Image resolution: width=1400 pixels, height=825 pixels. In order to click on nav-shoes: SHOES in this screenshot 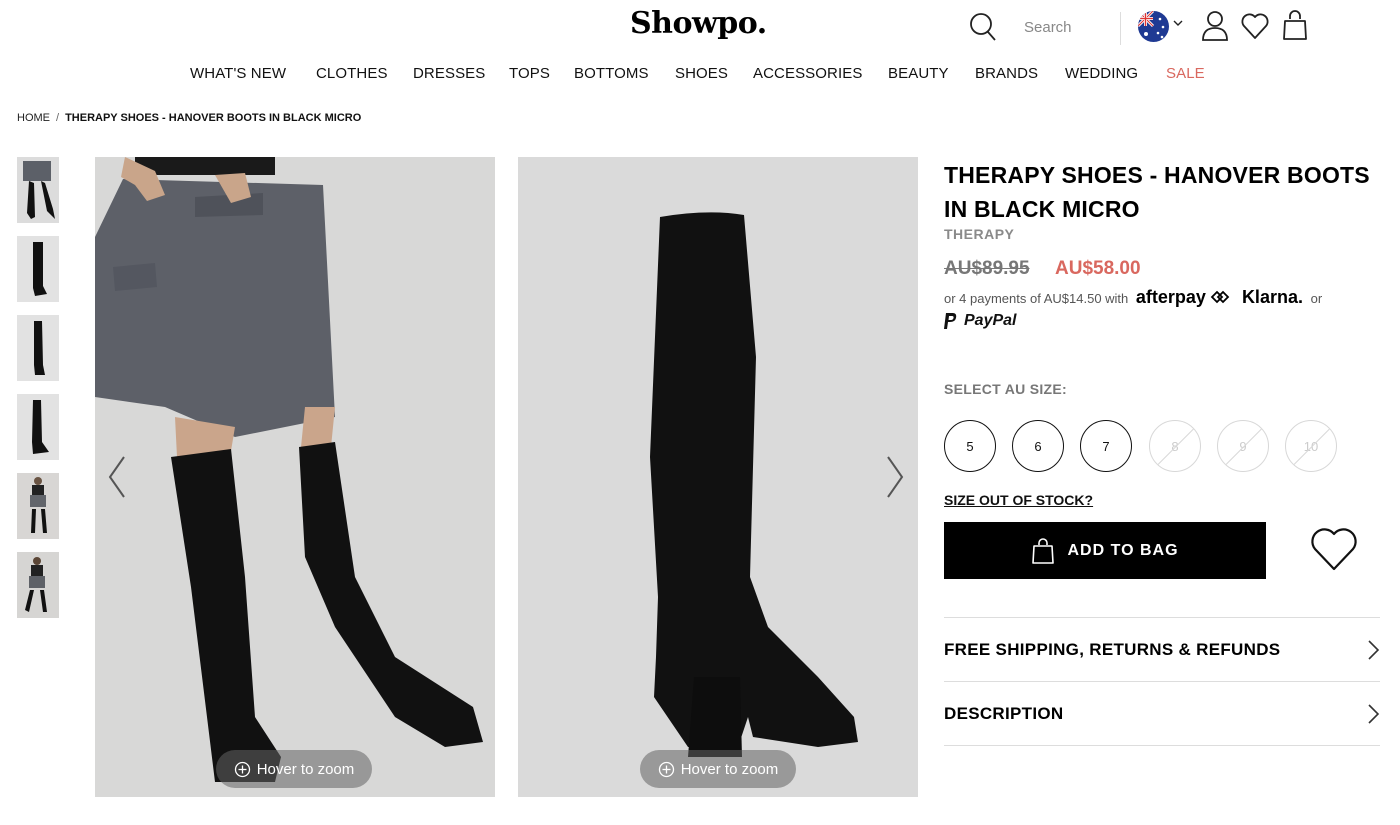, I will do `click(701, 73)`.